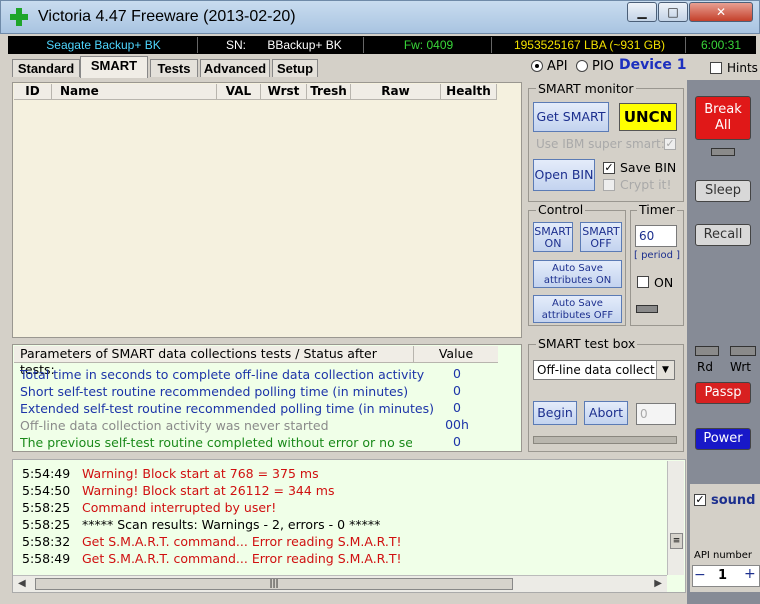  What do you see at coordinates (457, 424) in the screenshot?
I see `param-value-3: 00h` at bounding box center [457, 424].